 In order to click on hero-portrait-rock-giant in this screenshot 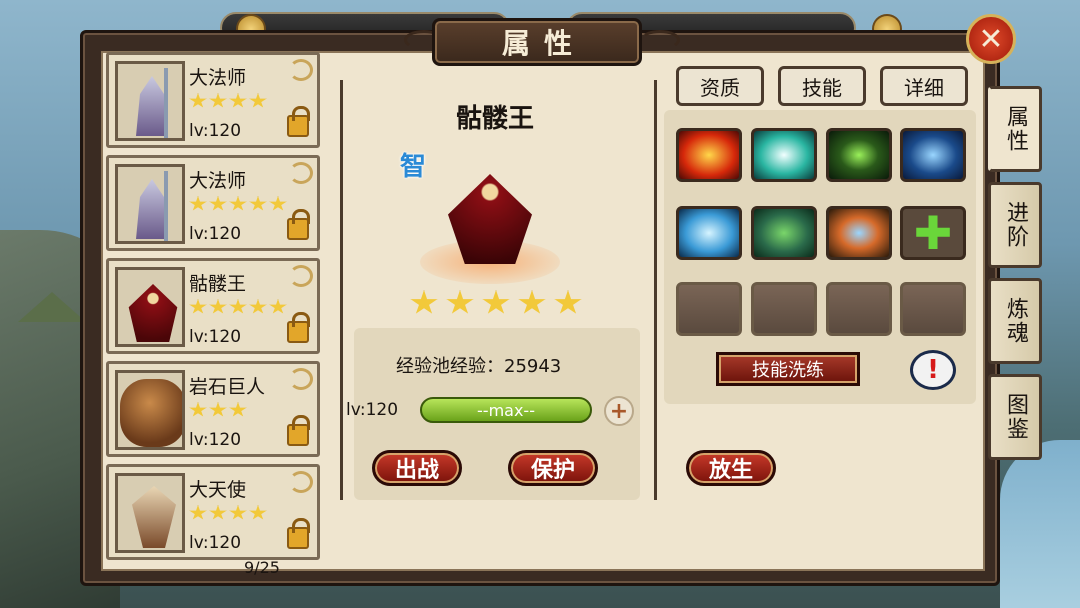, I will do `click(150, 410)`.